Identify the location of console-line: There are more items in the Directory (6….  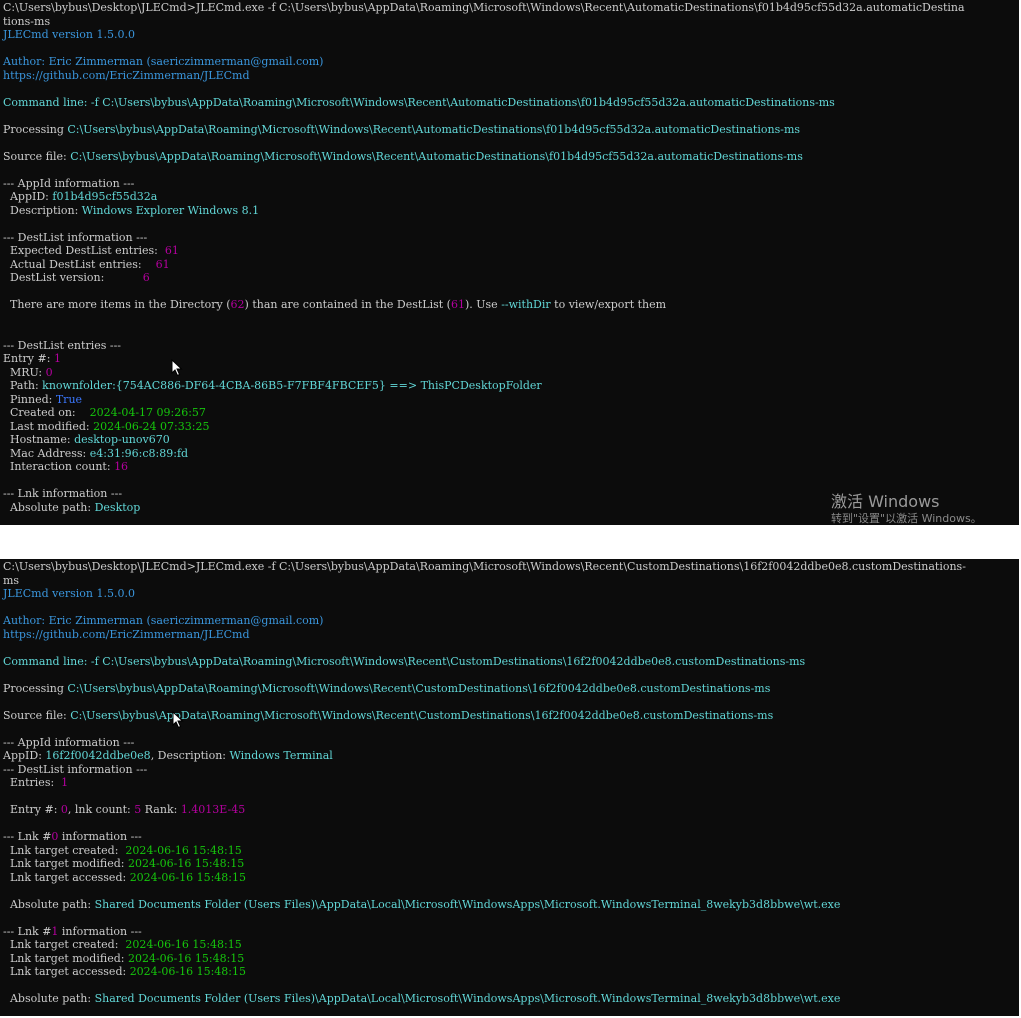
(511, 305).